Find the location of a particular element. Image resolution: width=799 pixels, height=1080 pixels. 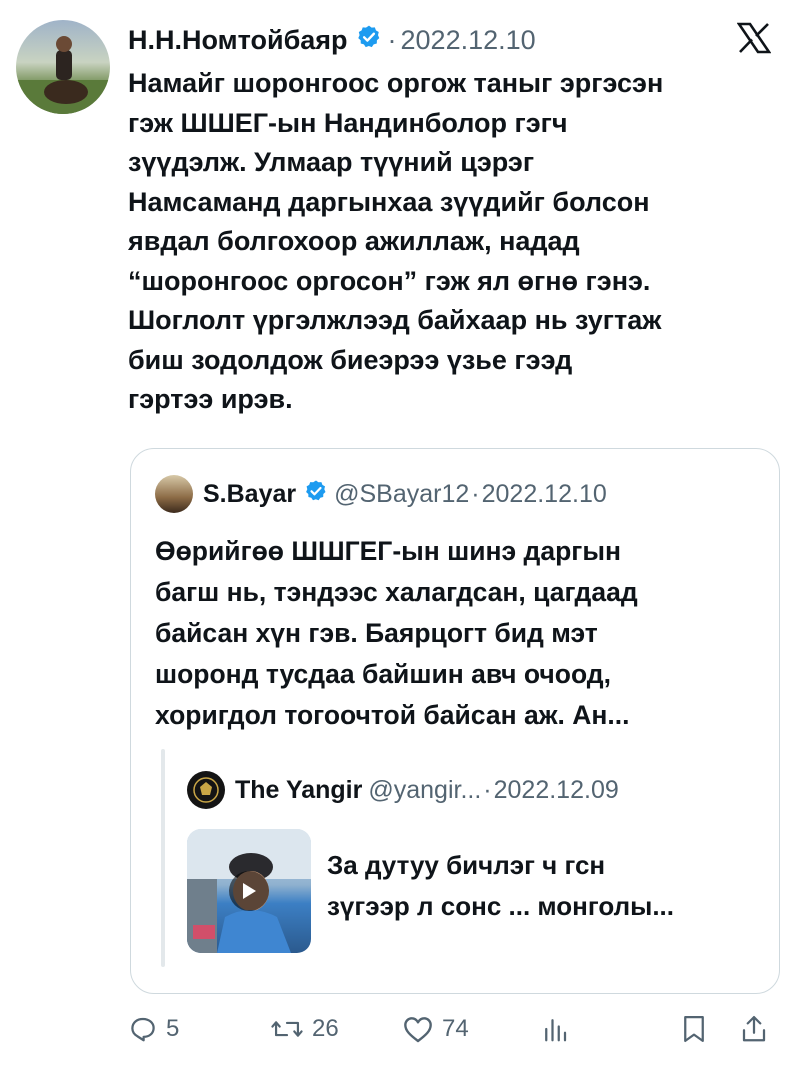

author-name: Н.Н.Номтойбаяр is located at coordinates (238, 40).